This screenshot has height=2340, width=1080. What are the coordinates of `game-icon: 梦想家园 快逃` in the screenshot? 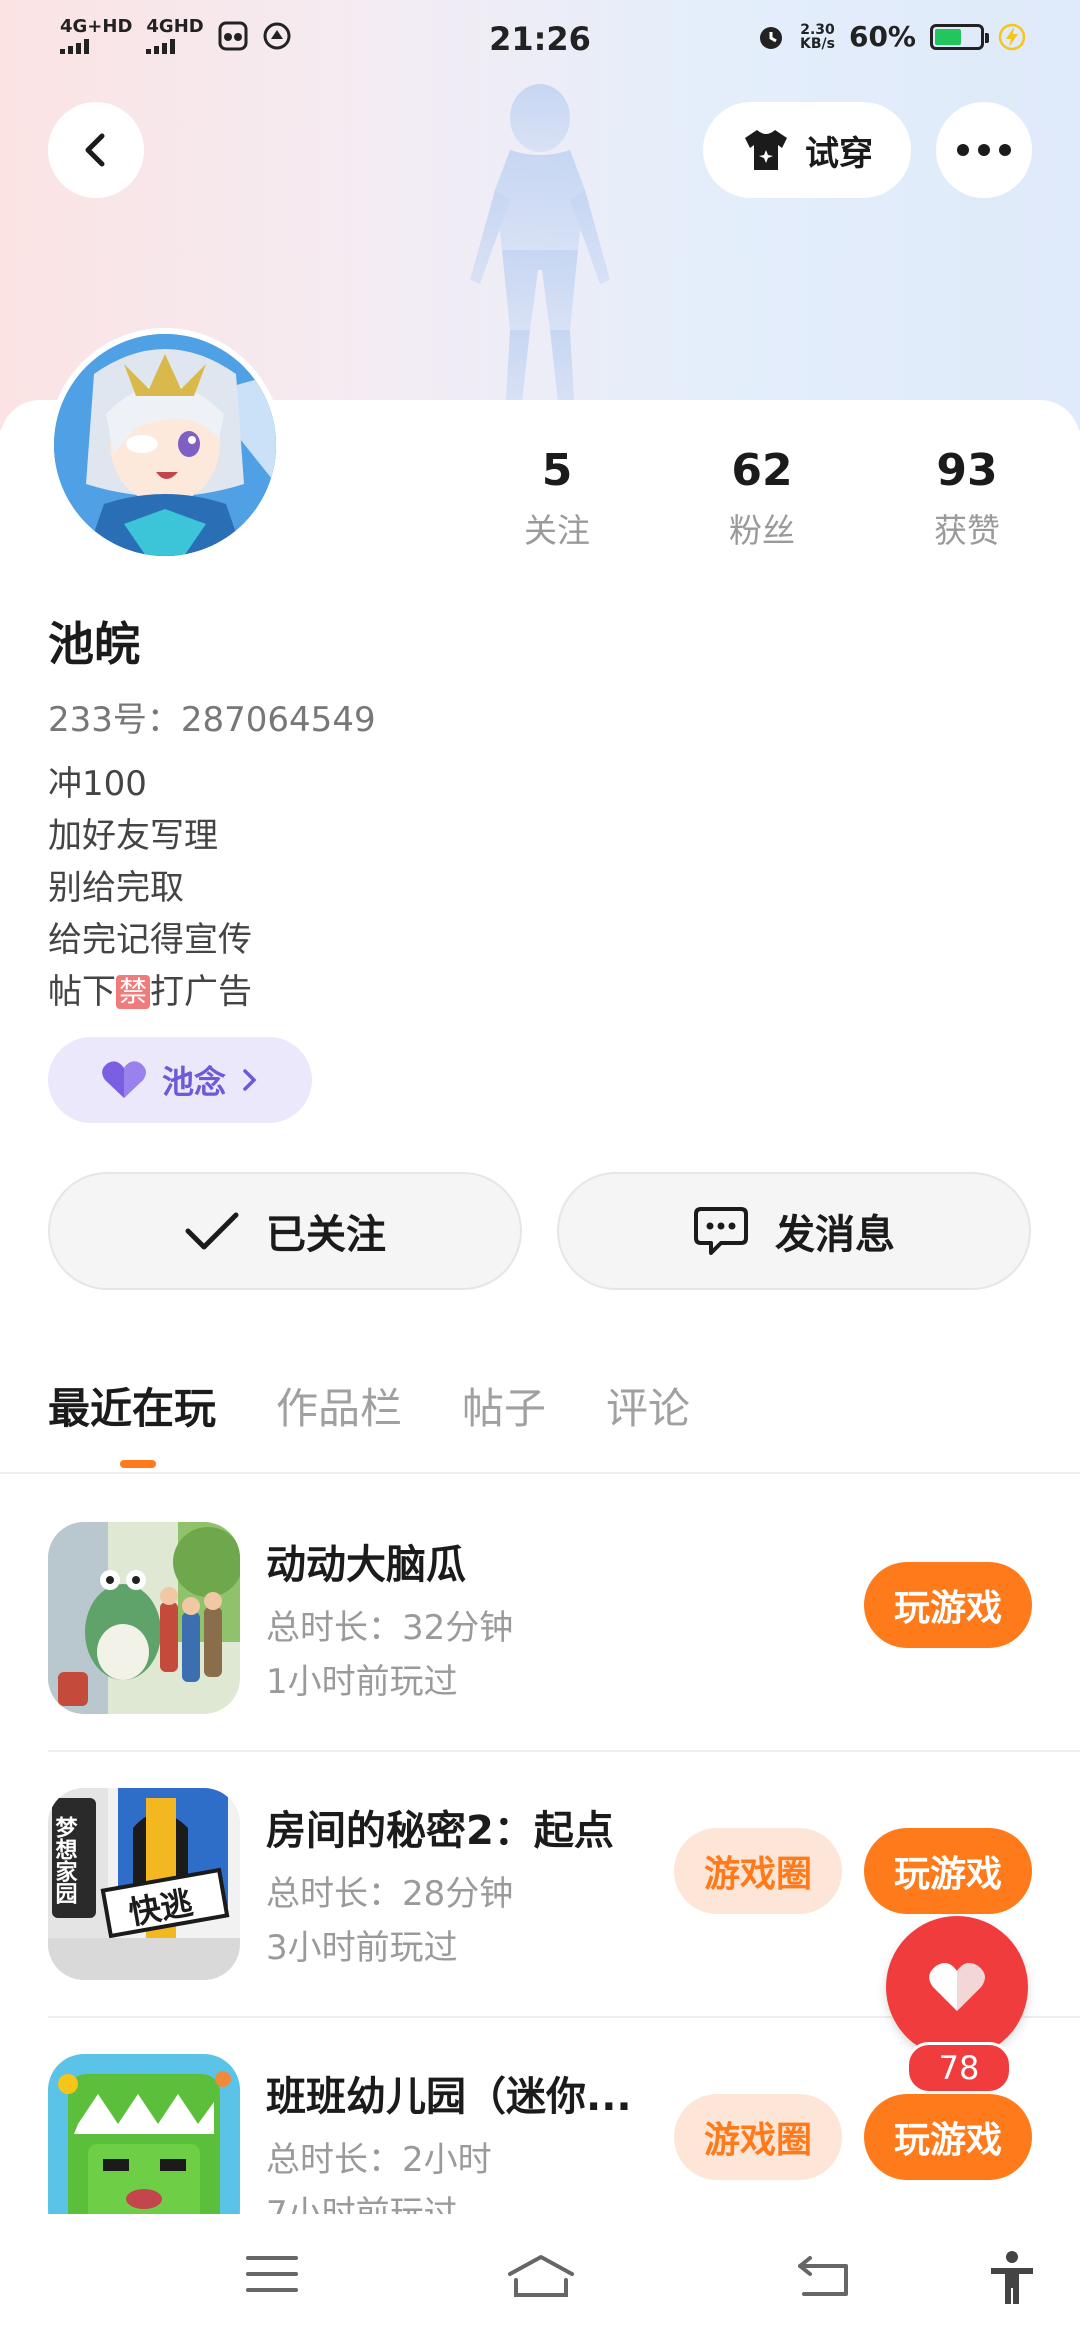 It's located at (144, 1884).